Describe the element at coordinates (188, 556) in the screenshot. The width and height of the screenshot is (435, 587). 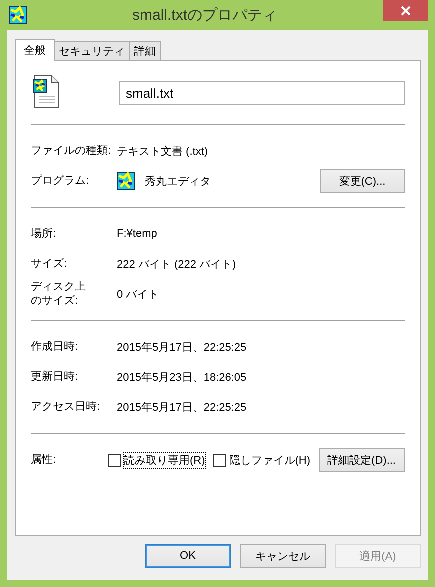
I see `dialog-button: OK` at that location.